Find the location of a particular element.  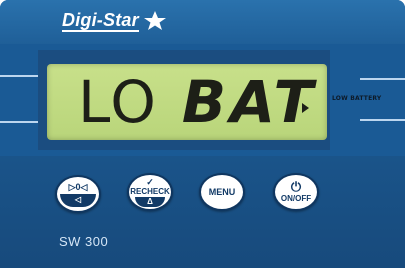

brand-logo: Digi-Star is located at coordinates (114, 21).